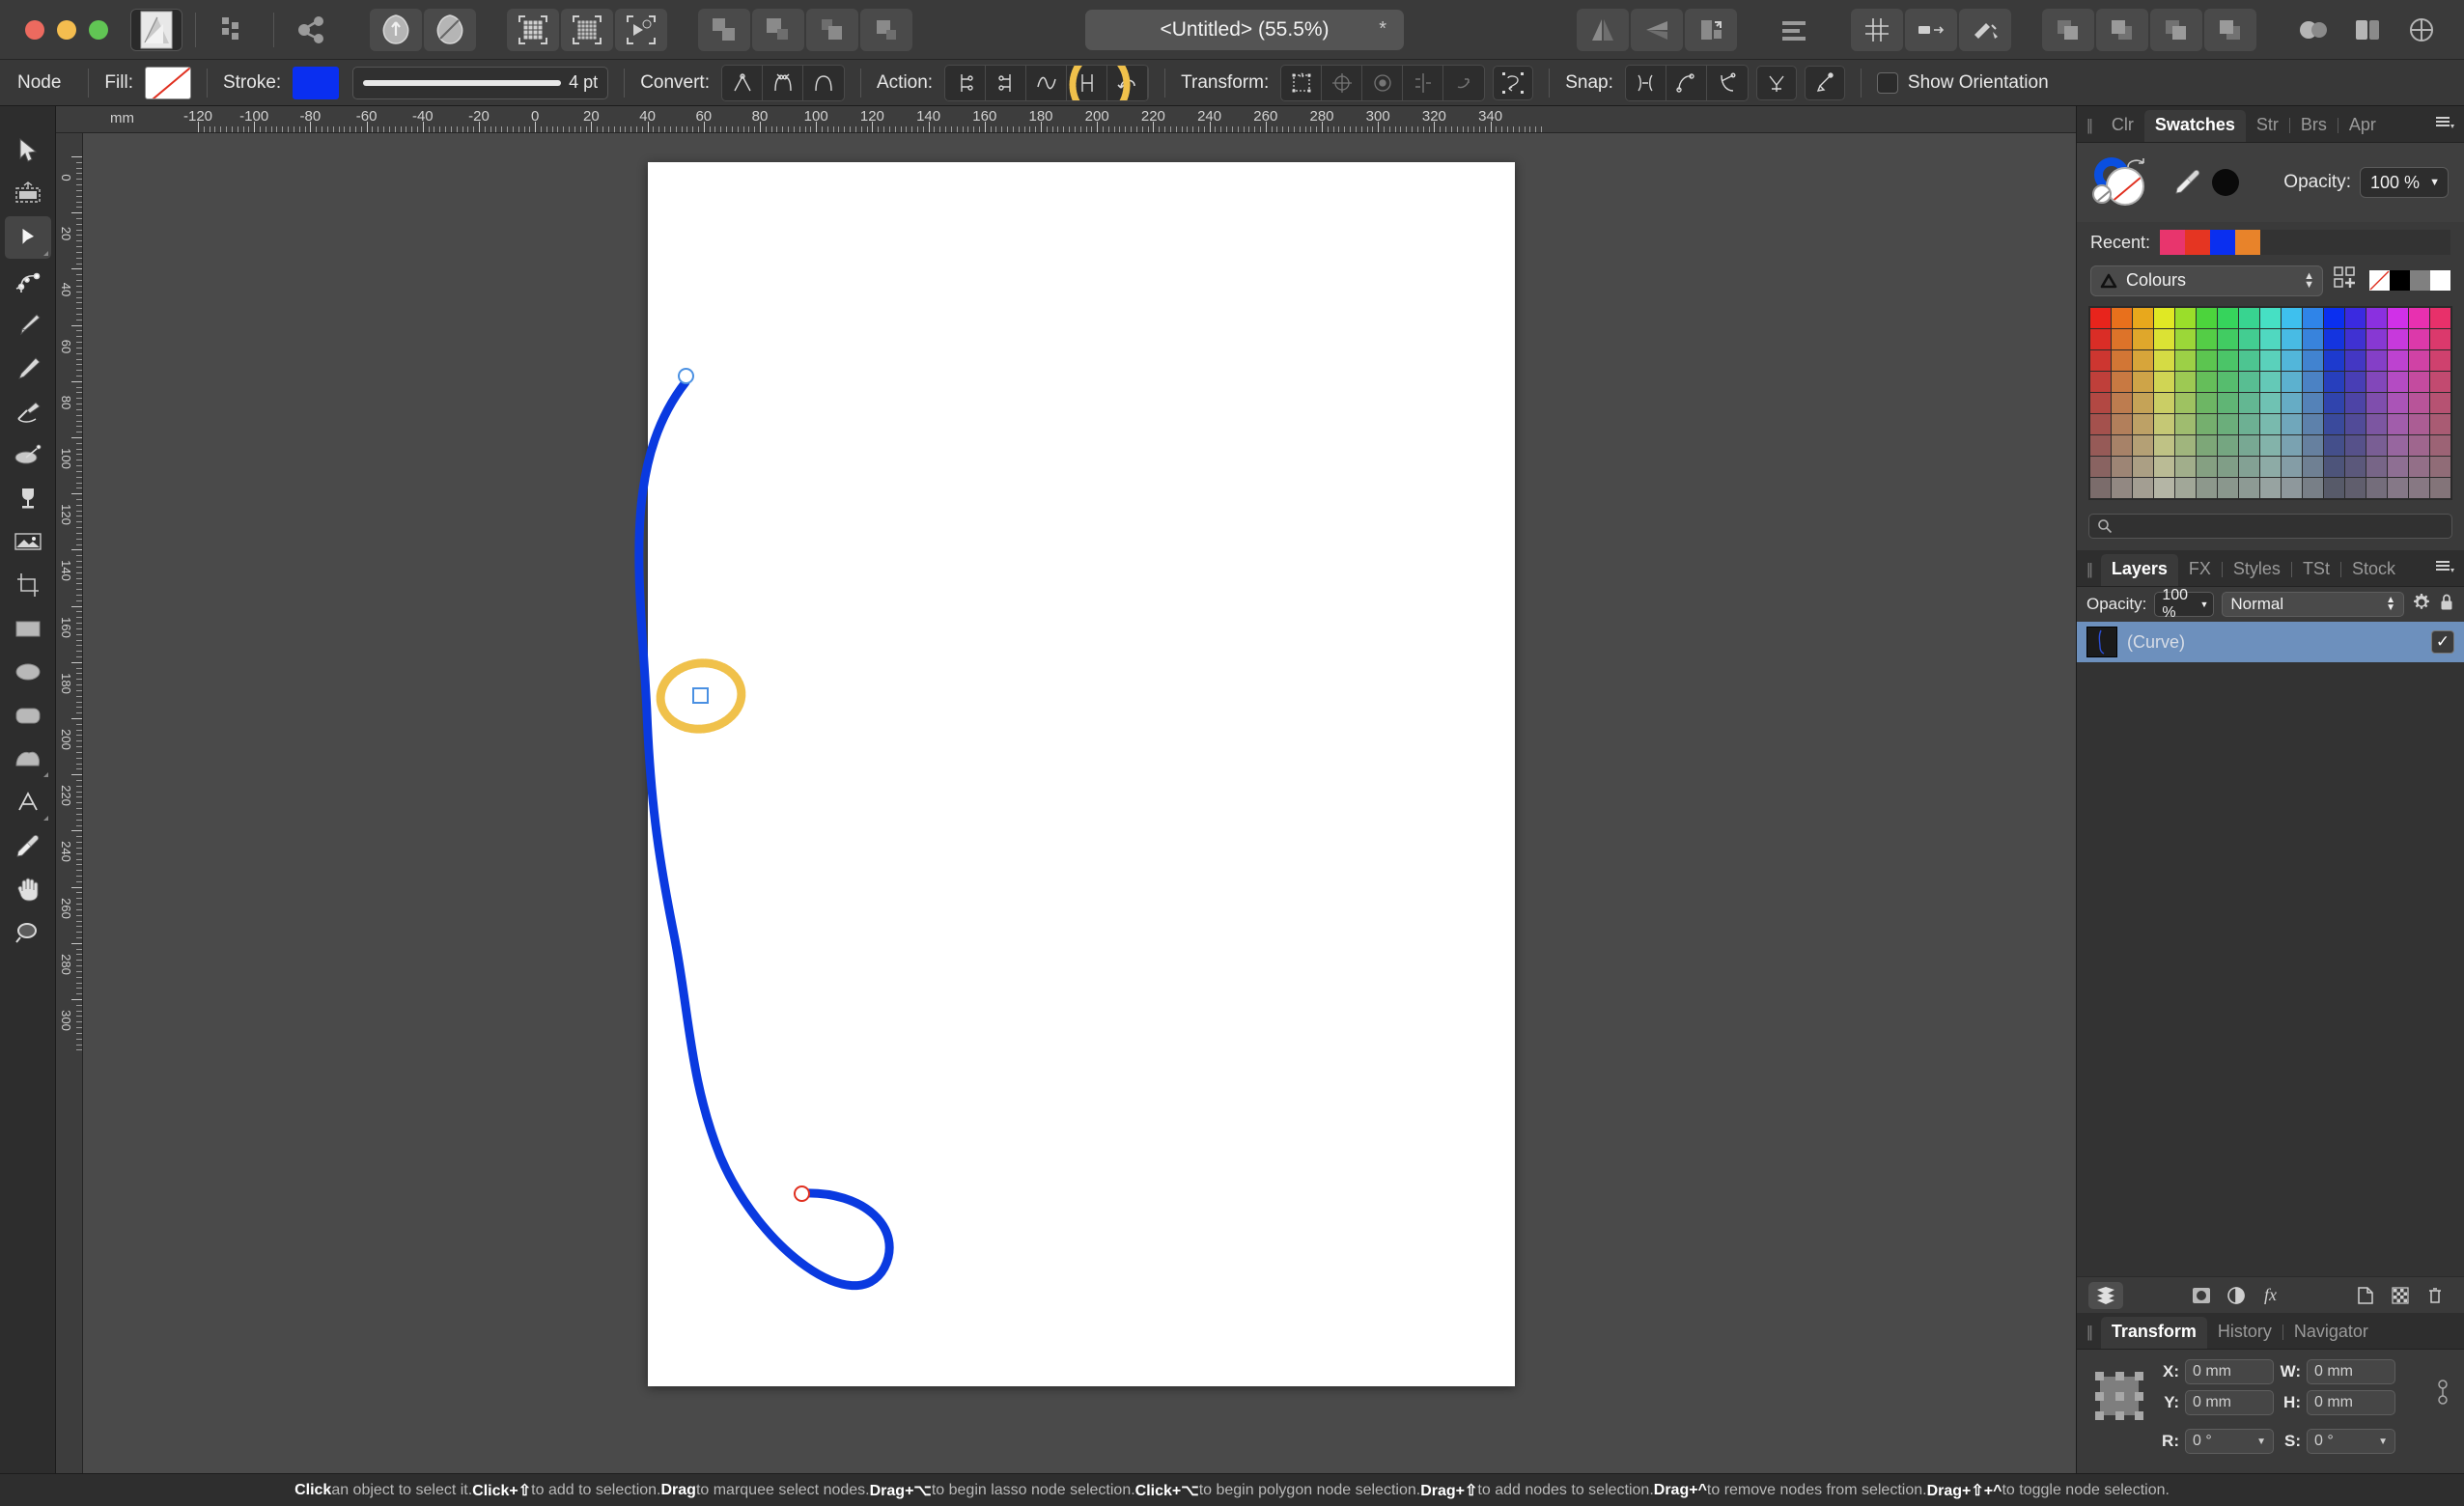 The height and width of the screenshot is (1506, 2464). I want to click on tab-stock: Stock, so click(2374, 570).